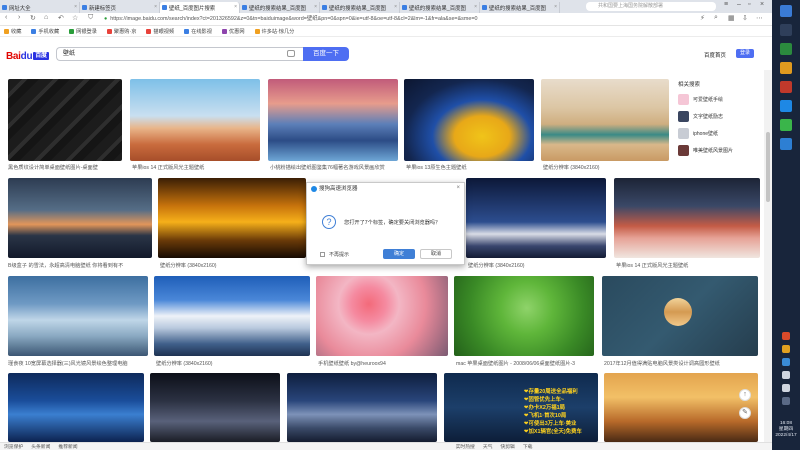  I want to click on status-item: 实时热搜, so click(465, 446).